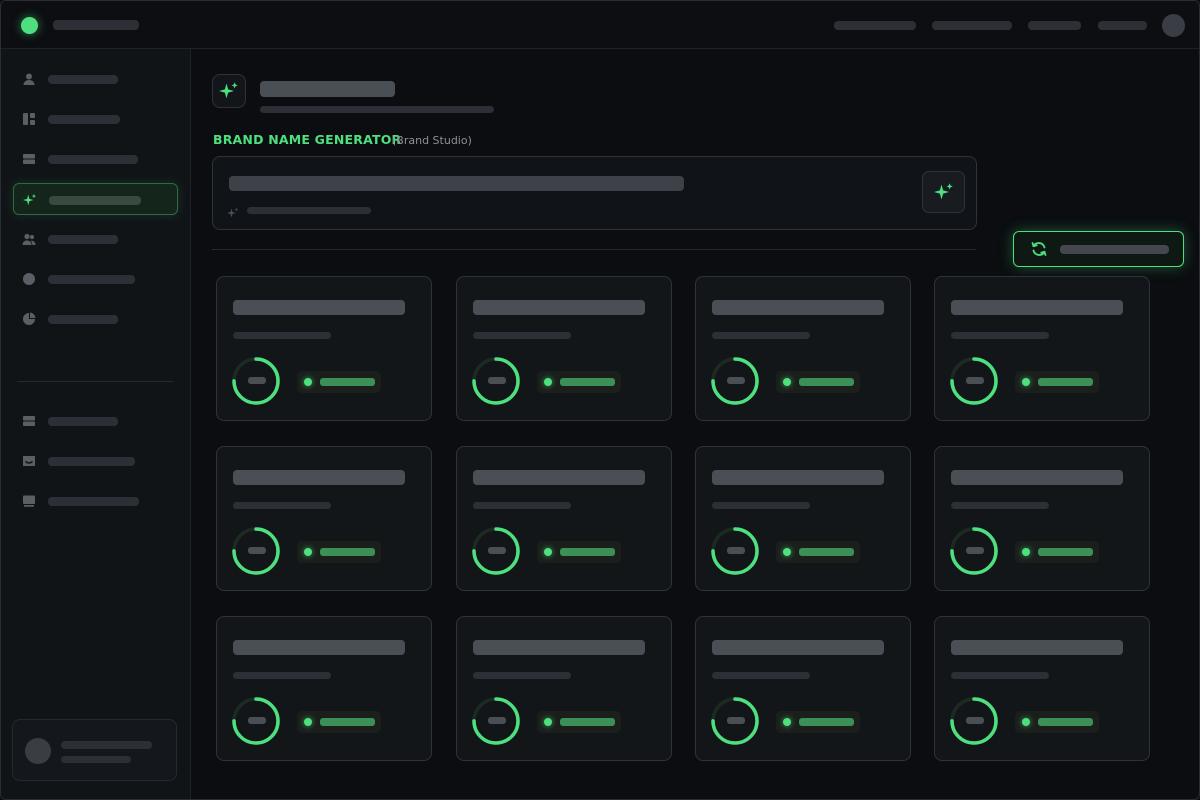 The width and height of the screenshot is (1200, 800). What do you see at coordinates (594, 193) in the screenshot?
I see `prompt-input` at bounding box center [594, 193].